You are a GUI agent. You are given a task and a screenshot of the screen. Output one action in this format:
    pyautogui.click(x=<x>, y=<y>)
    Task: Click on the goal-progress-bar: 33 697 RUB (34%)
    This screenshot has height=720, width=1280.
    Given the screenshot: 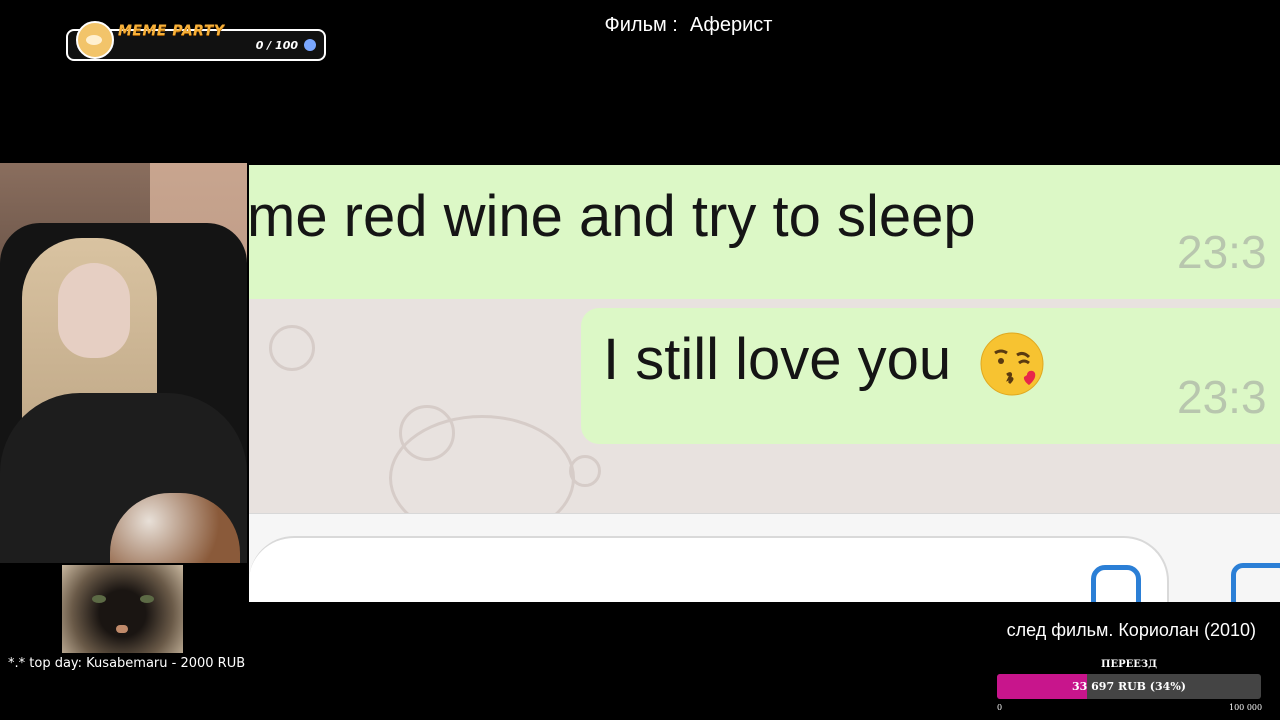 What is the action you would take?
    pyautogui.click(x=1129, y=686)
    